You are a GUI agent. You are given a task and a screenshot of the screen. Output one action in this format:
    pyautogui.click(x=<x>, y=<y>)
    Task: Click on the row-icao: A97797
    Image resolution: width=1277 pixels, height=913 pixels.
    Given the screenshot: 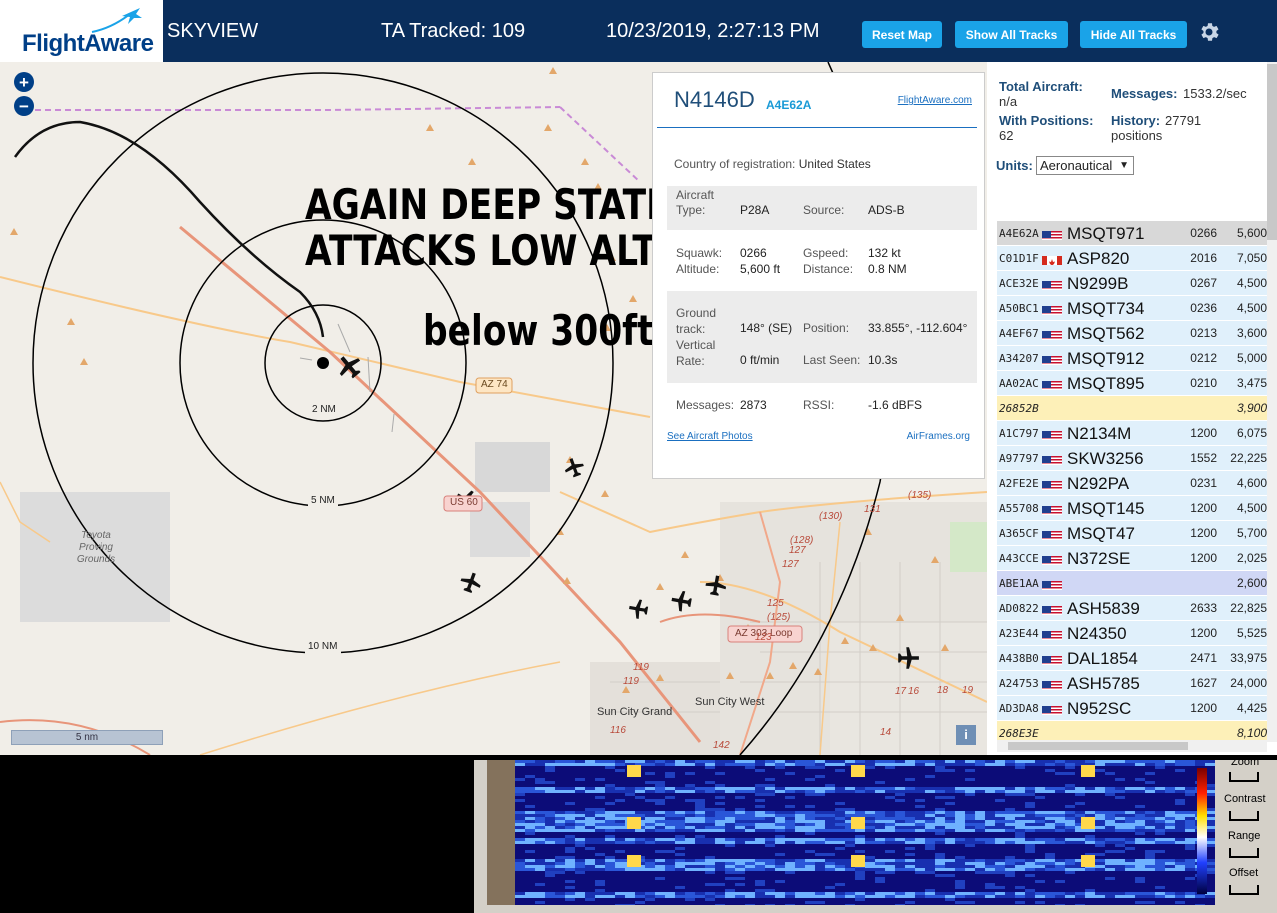 What is the action you would take?
    pyautogui.click(x=1019, y=458)
    